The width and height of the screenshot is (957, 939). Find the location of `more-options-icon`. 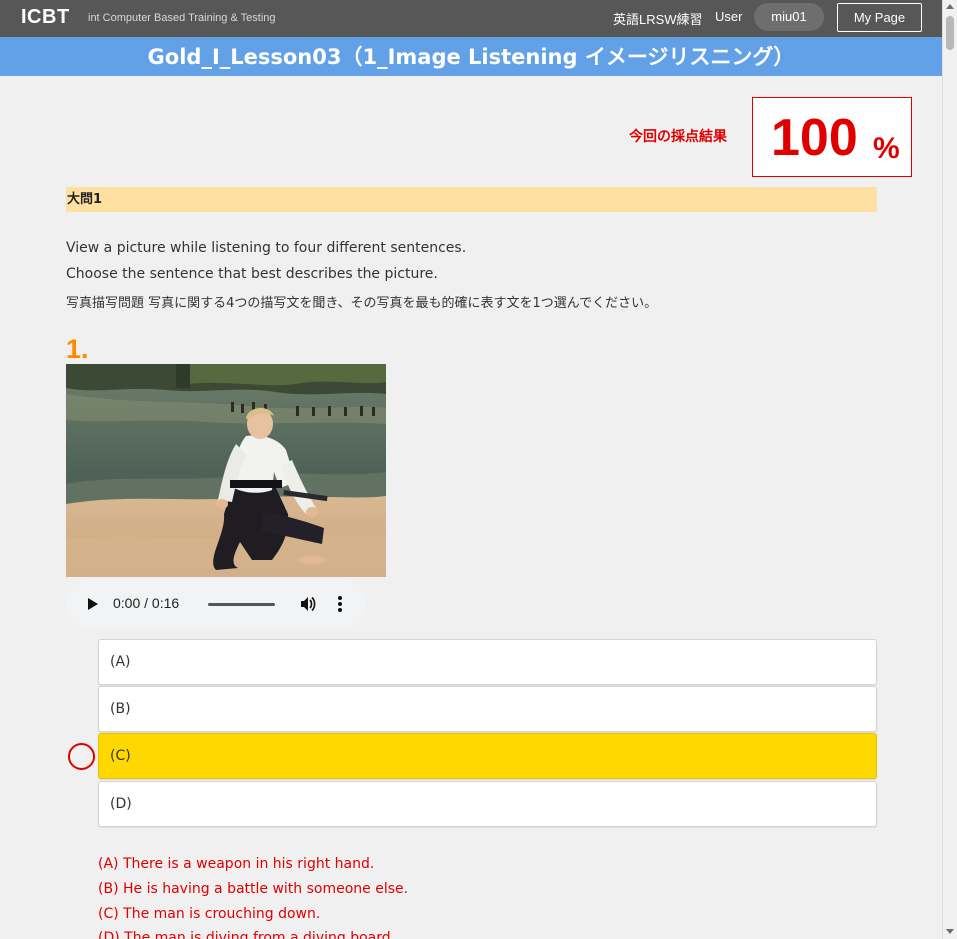

more-options-icon is located at coordinates (340, 604).